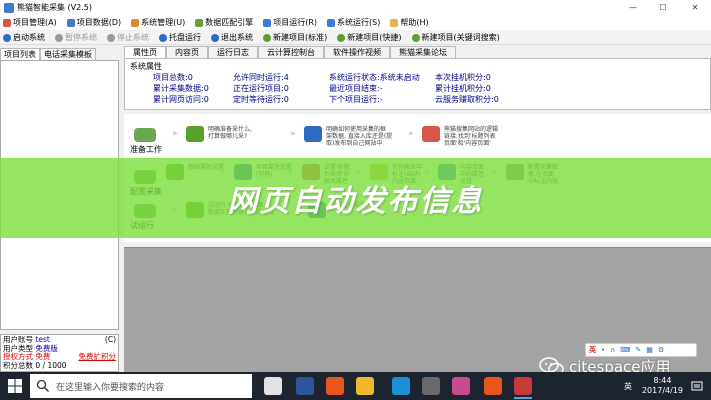 This screenshot has height=400, width=711. I want to click on main-tab: 内容页, so click(187, 52).